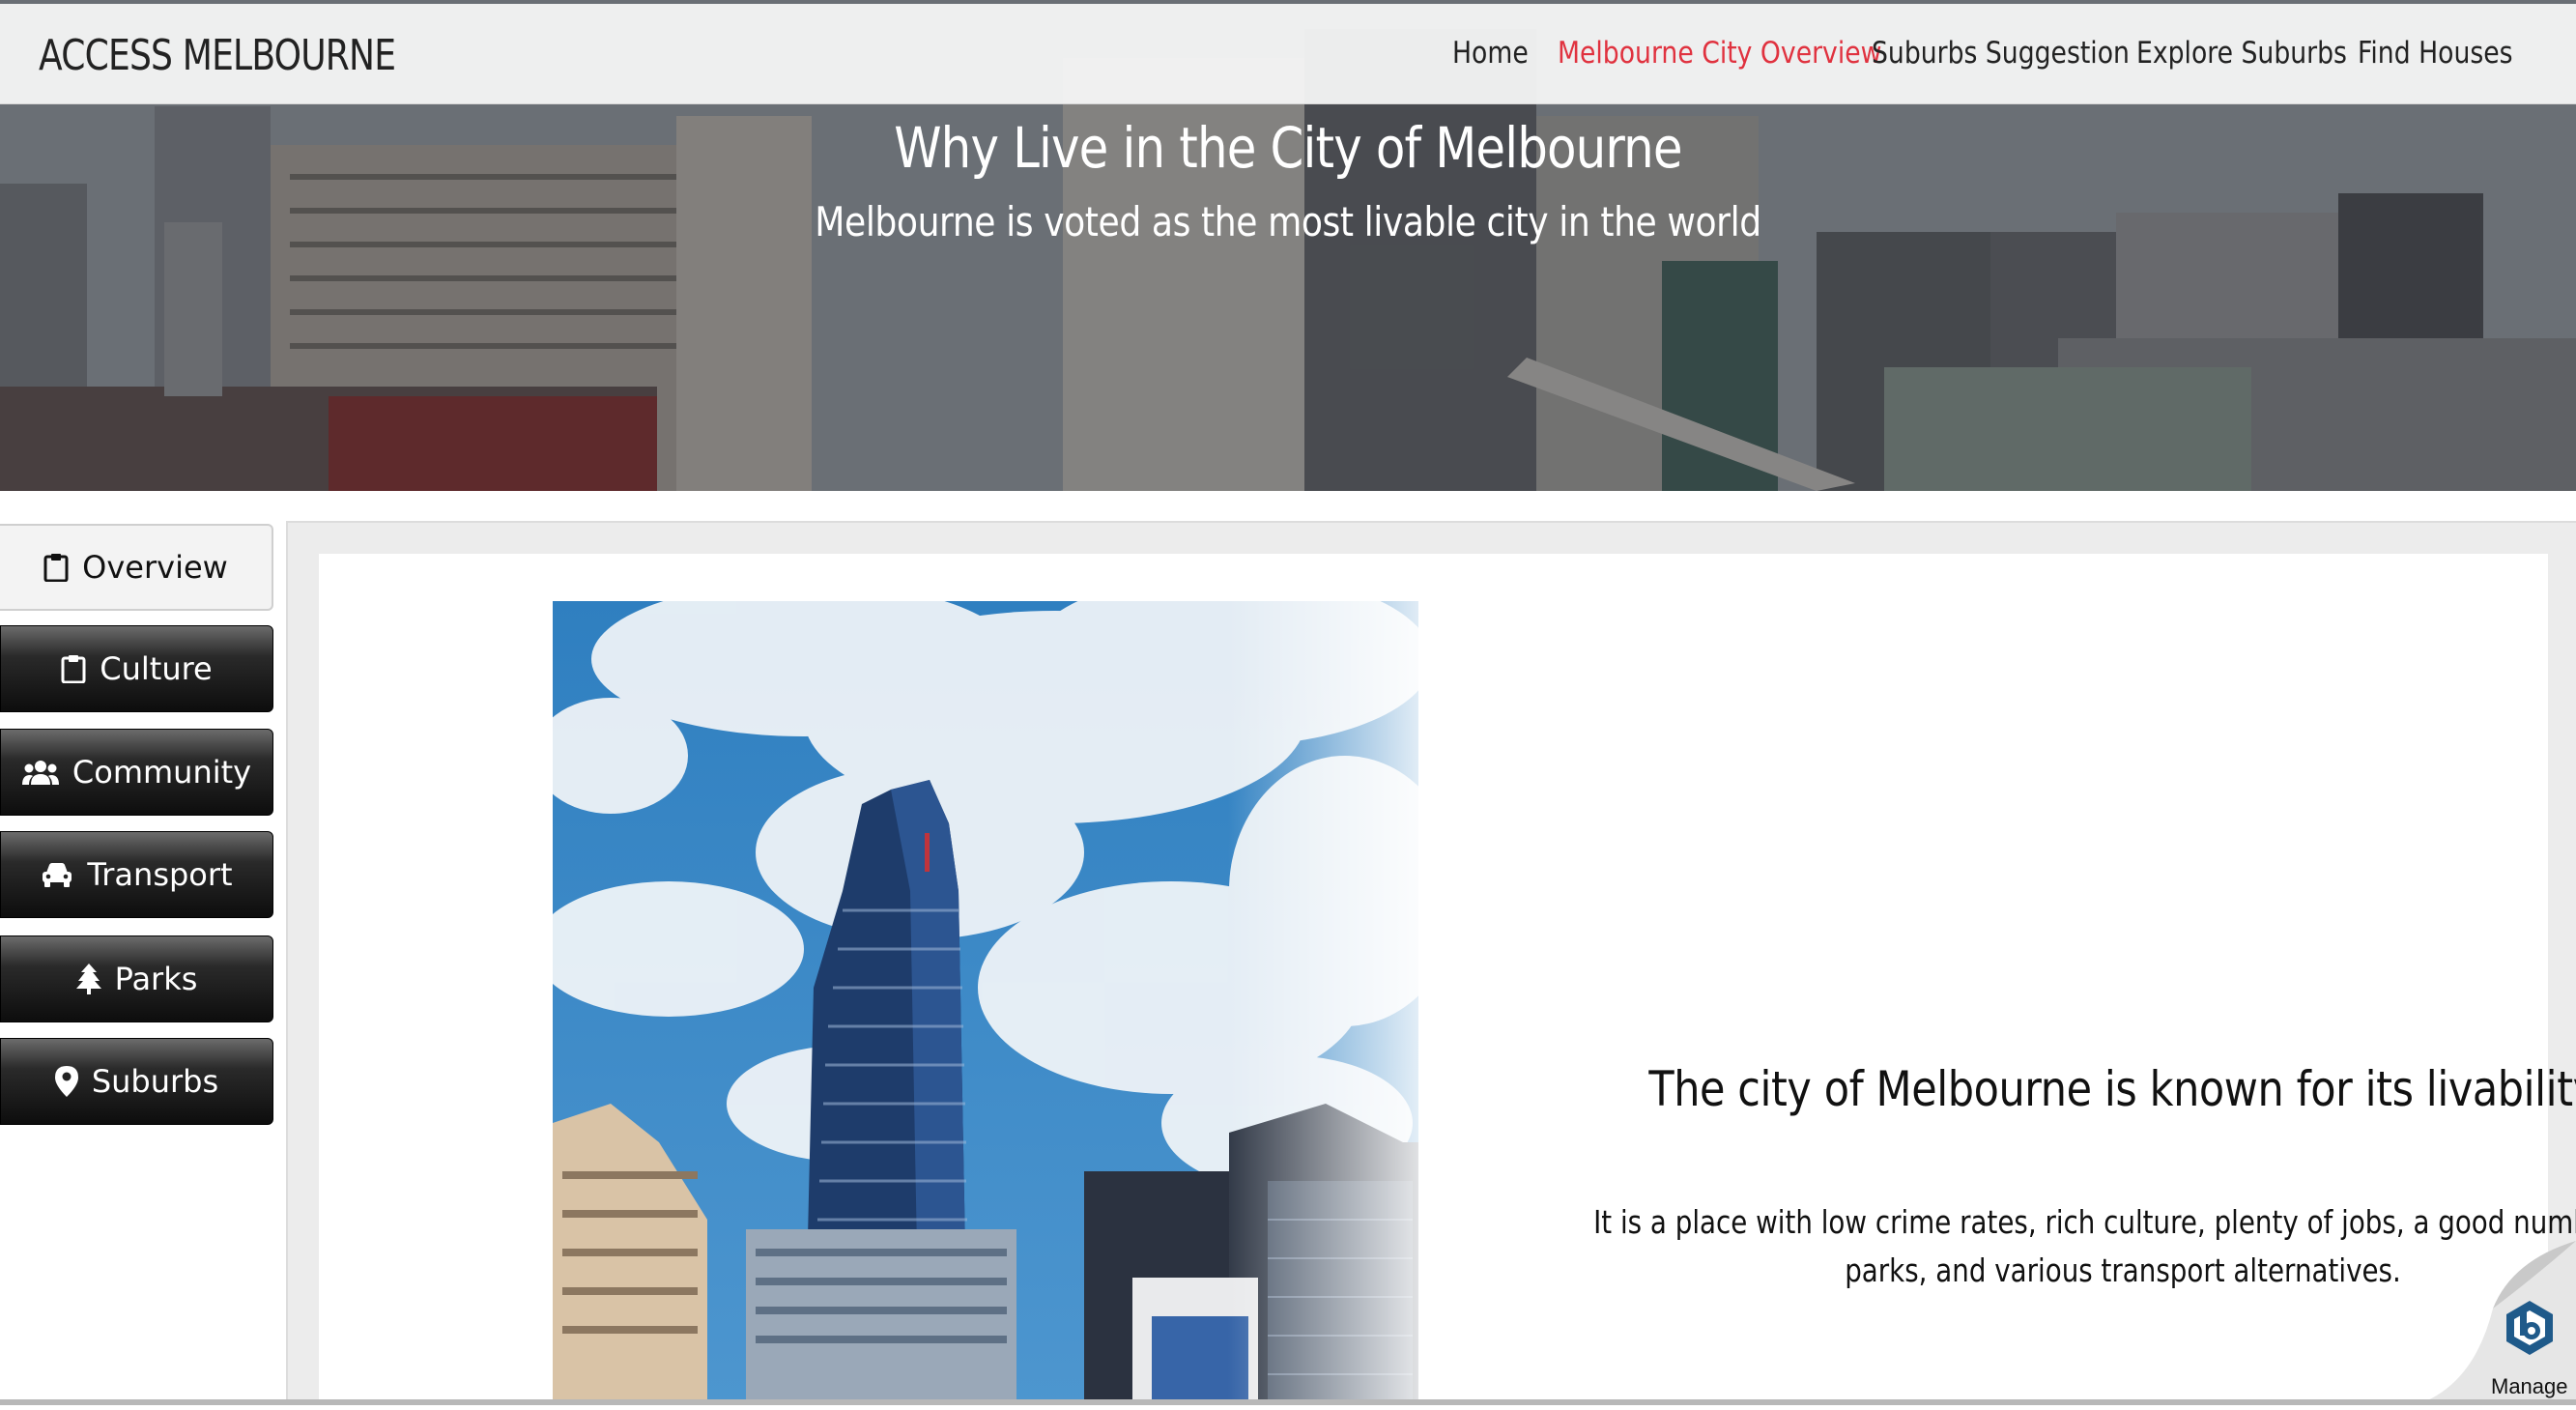  What do you see at coordinates (2436, 53) in the screenshot?
I see `nav-find-houses: Find Houses` at bounding box center [2436, 53].